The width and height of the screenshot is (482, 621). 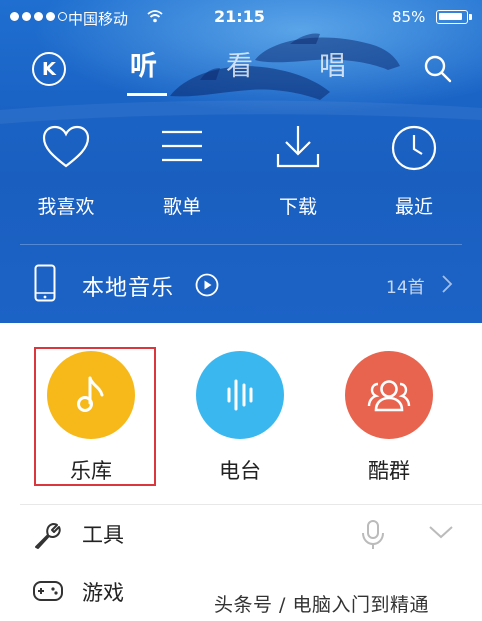 I want to click on list-item-label: 工具, so click(x=103, y=535).